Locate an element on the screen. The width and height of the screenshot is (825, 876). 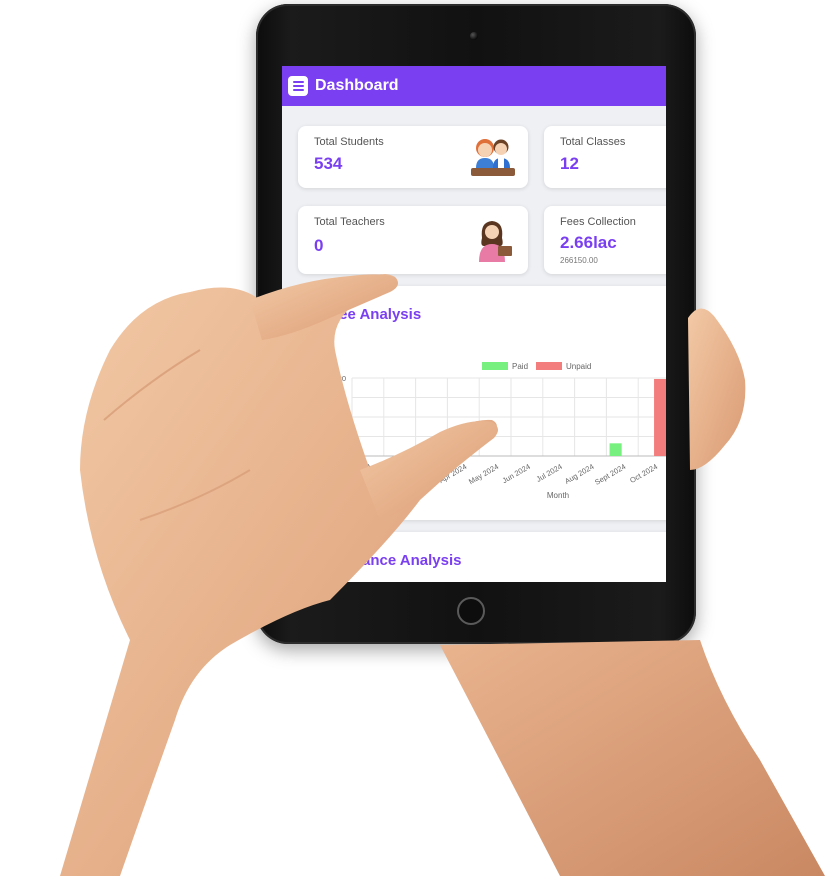
legend-swatch-paid is located at coordinates (495, 366).